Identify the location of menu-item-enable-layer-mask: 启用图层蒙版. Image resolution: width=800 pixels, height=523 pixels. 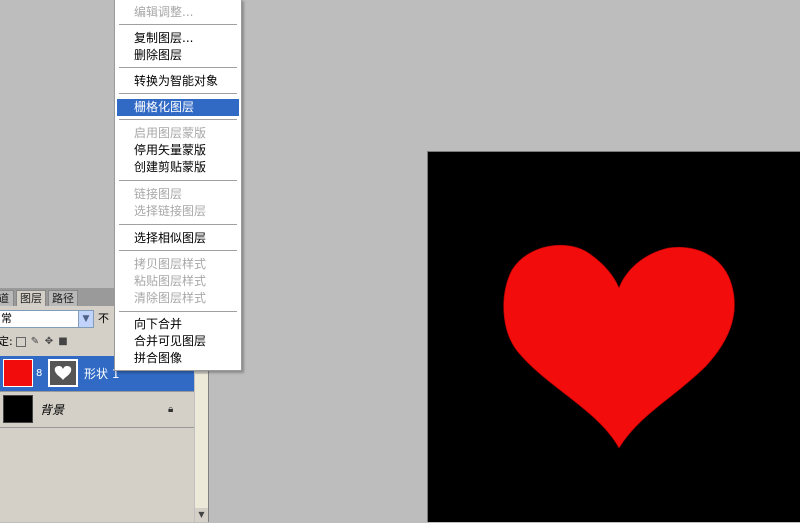
(178, 133).